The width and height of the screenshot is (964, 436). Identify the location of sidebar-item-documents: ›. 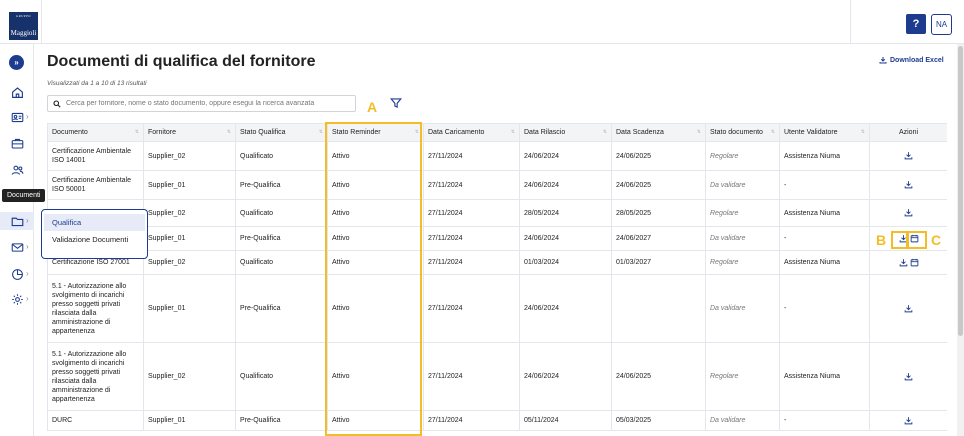
(17, 221).